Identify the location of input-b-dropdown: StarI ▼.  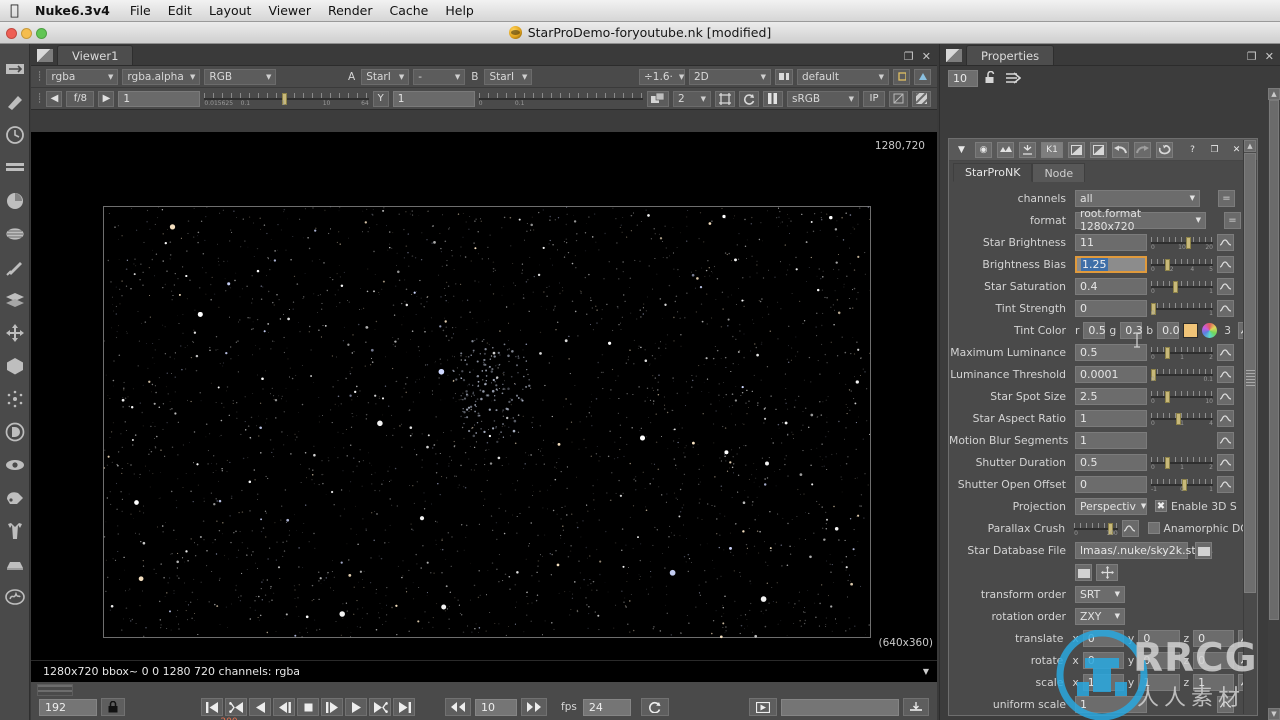
(508, 76).